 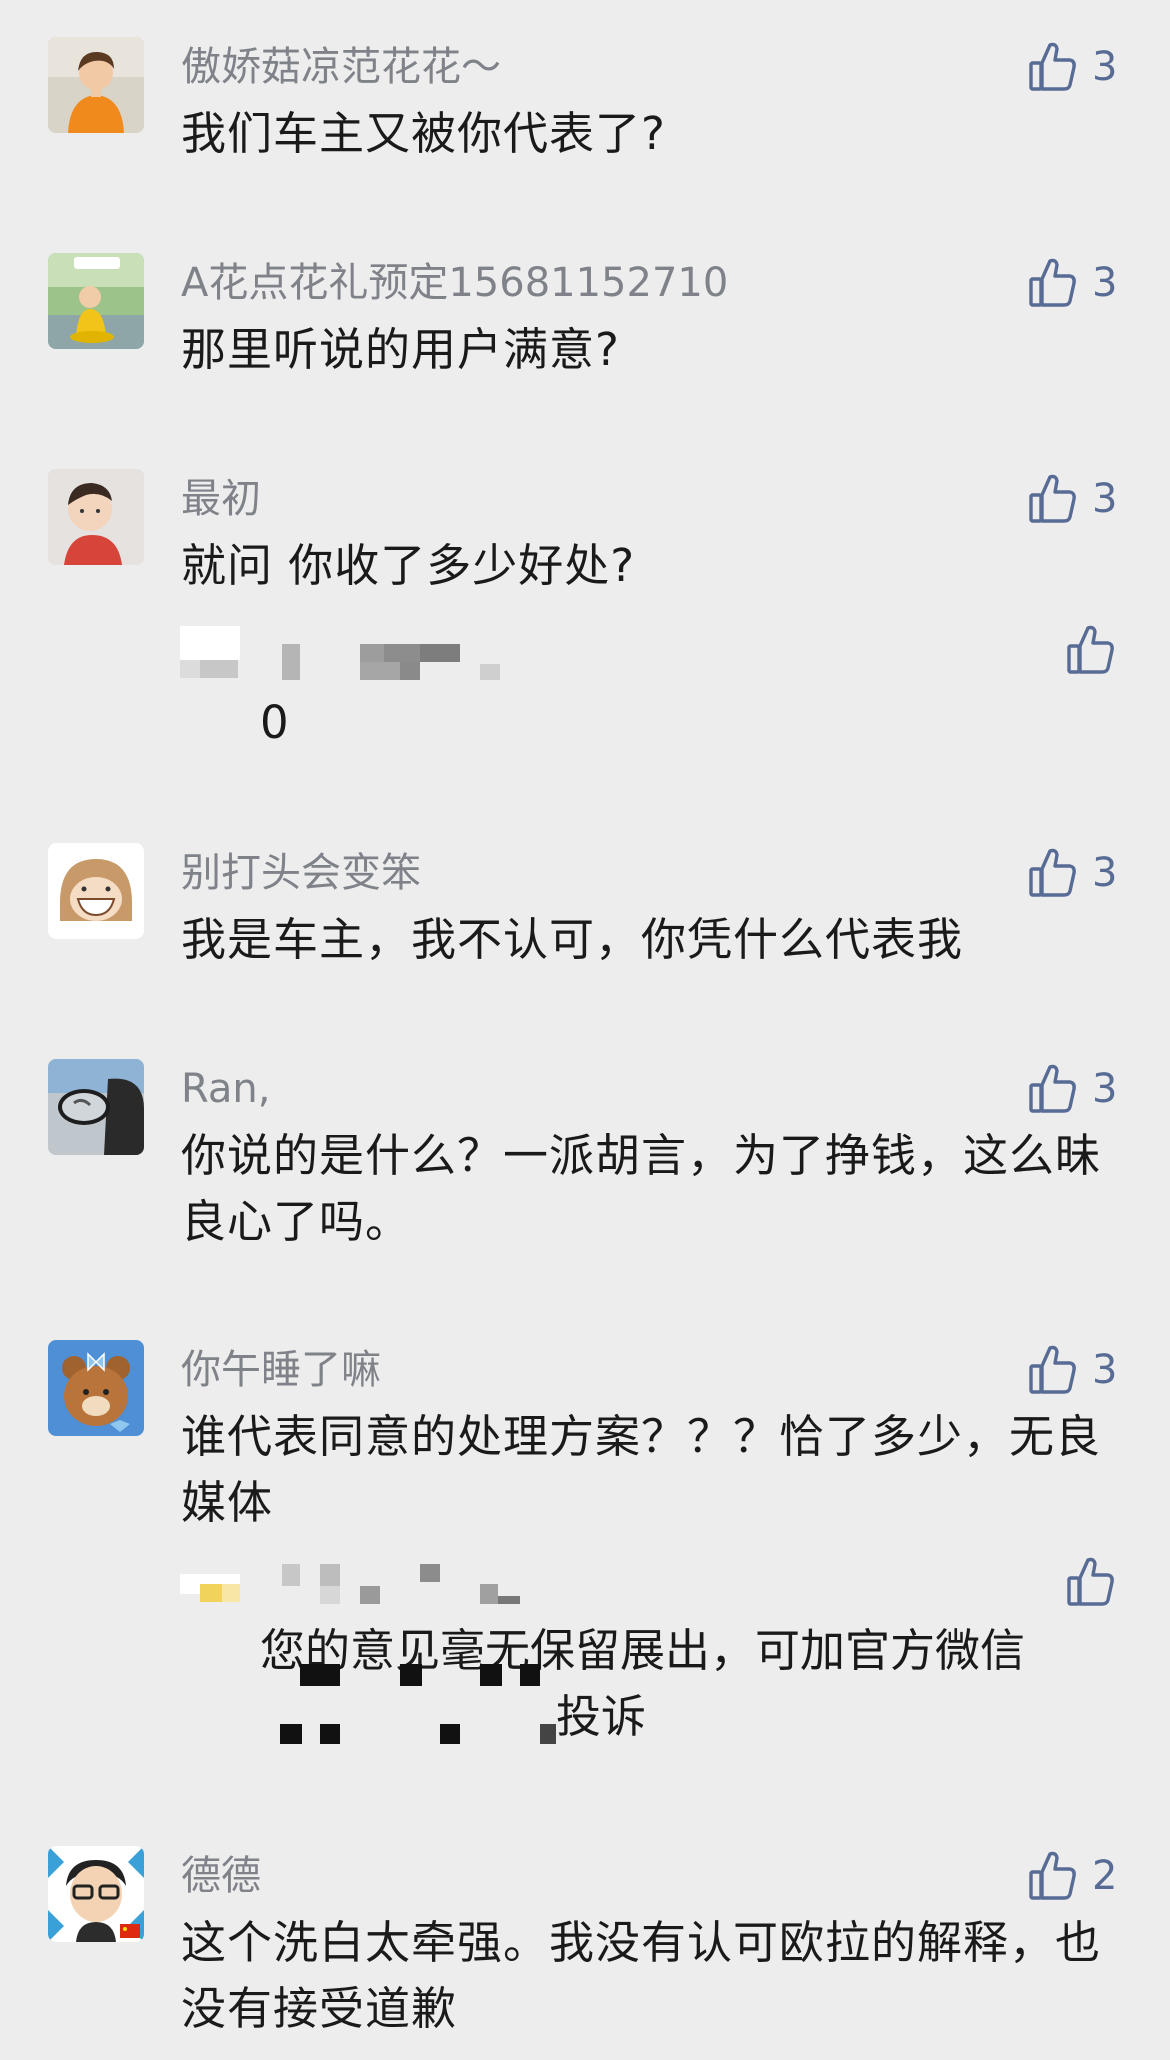 What do you see at coordinates (301, 873) in the screenshot?
I see `comment-nickname: 别打头会变笨` at bounding box center [301, 873].